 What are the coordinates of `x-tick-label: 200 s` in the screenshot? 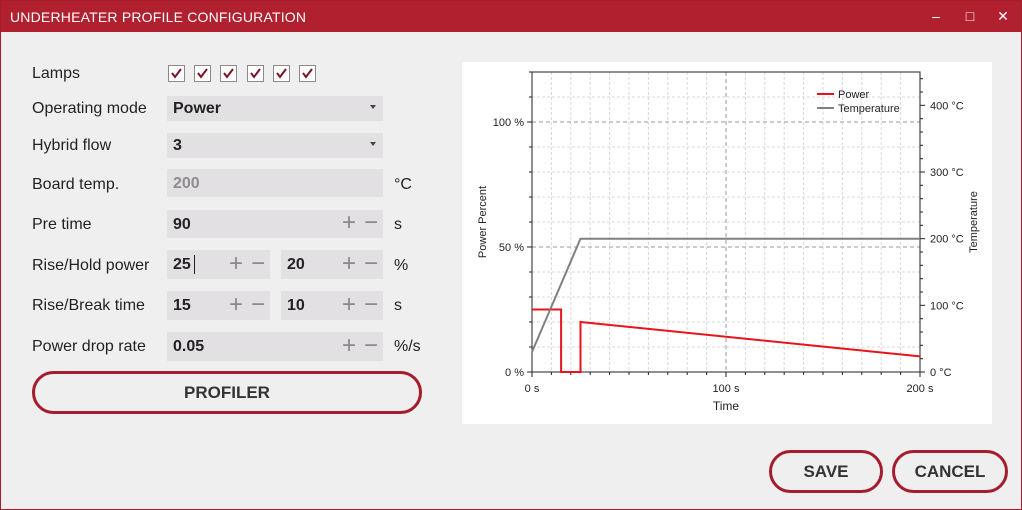 It's located at (920, 389).